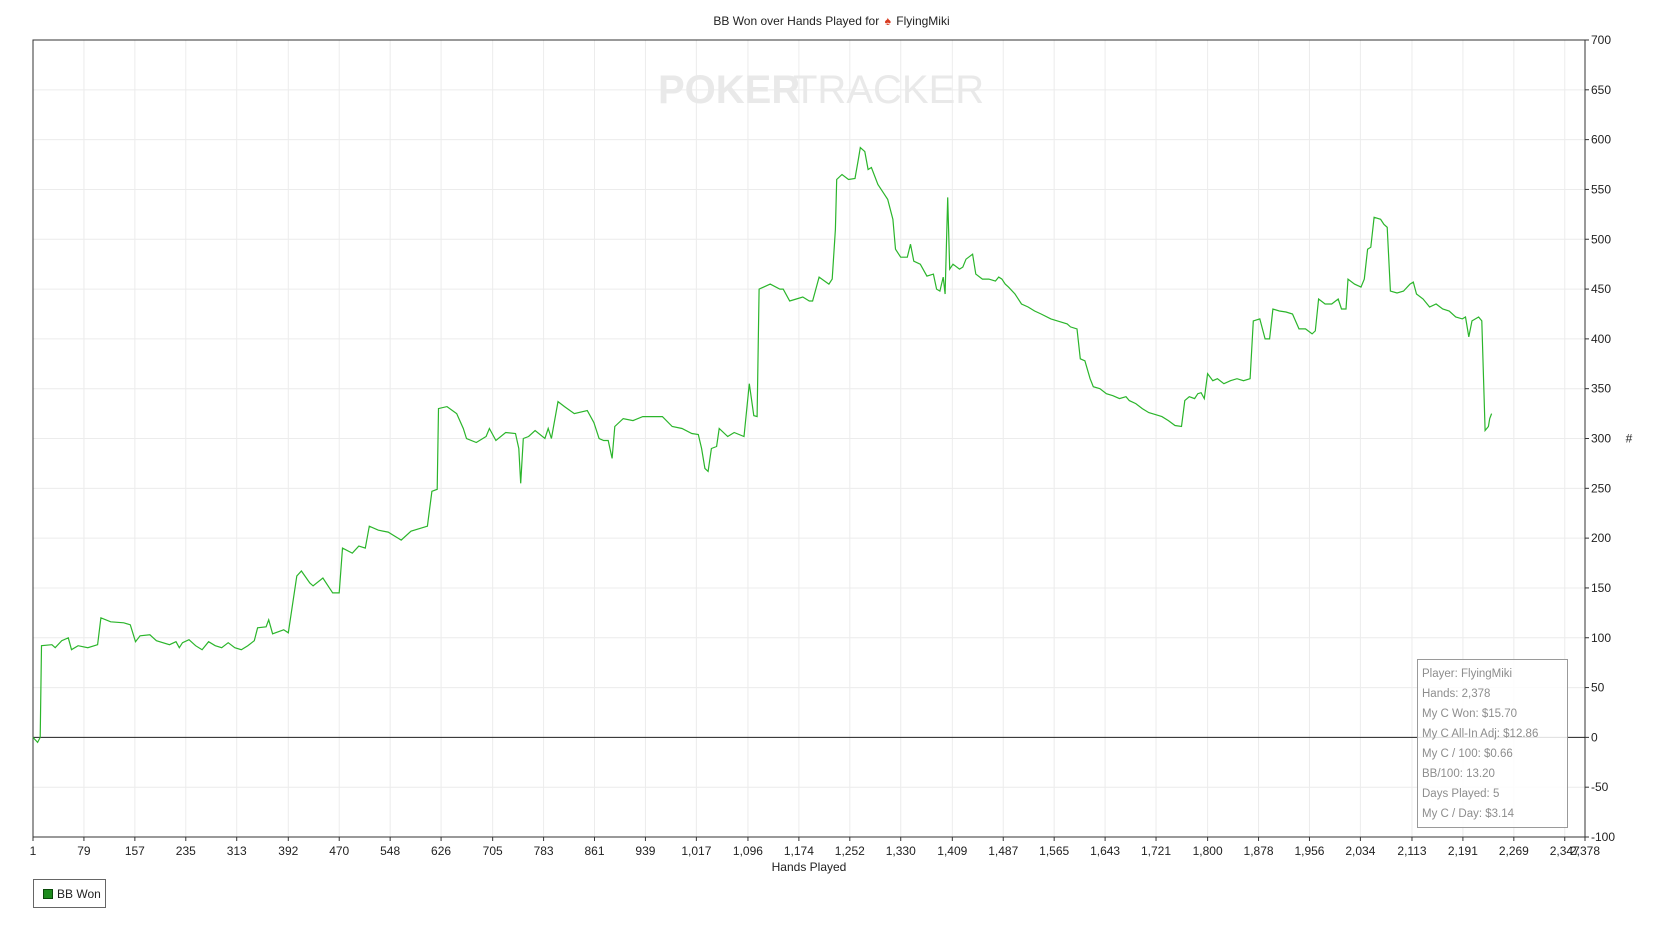 This screenshot has height=929, width=1663. What do you see at coordinates (1600, 787) in the screenshot?
I see `y-tick-label: -50` at bounding box center [1600, 787].